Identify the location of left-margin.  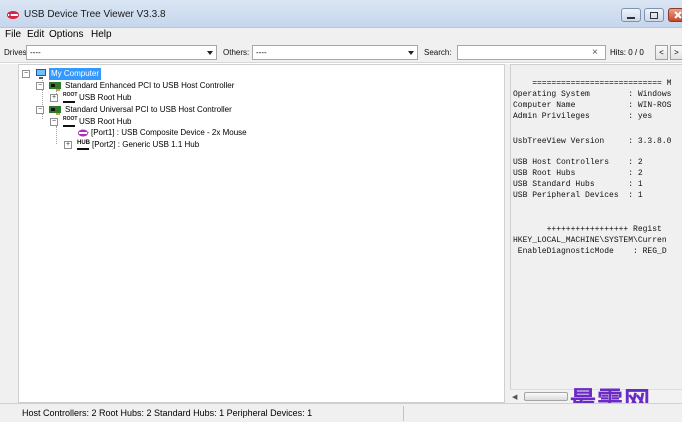
(9, 233).